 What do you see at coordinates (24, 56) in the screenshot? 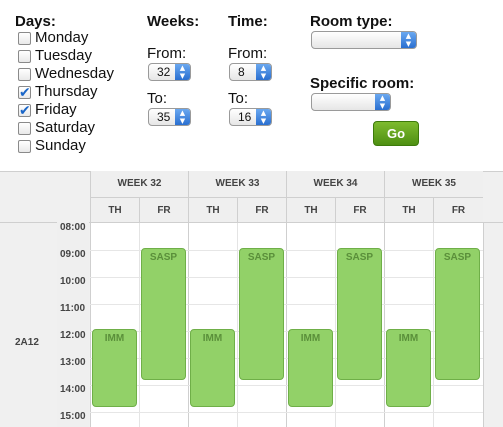
I see `tuesday-checkbox` at bounding box center [24, 56].